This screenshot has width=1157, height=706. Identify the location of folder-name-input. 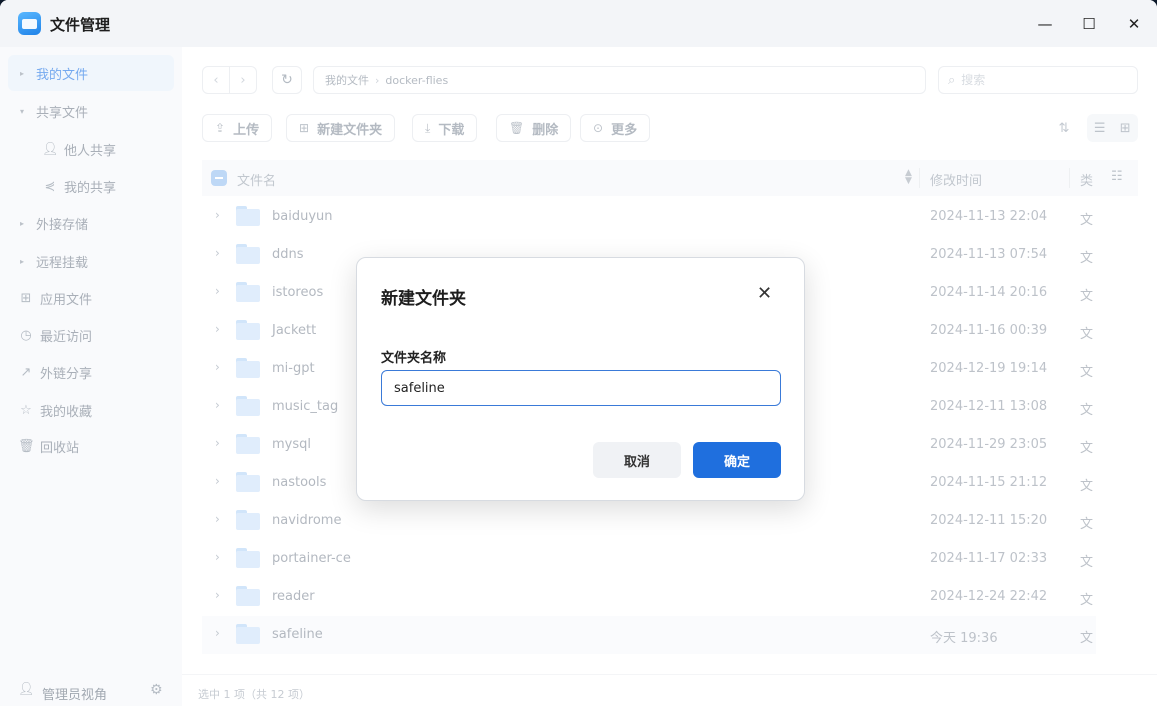
(581, 388).